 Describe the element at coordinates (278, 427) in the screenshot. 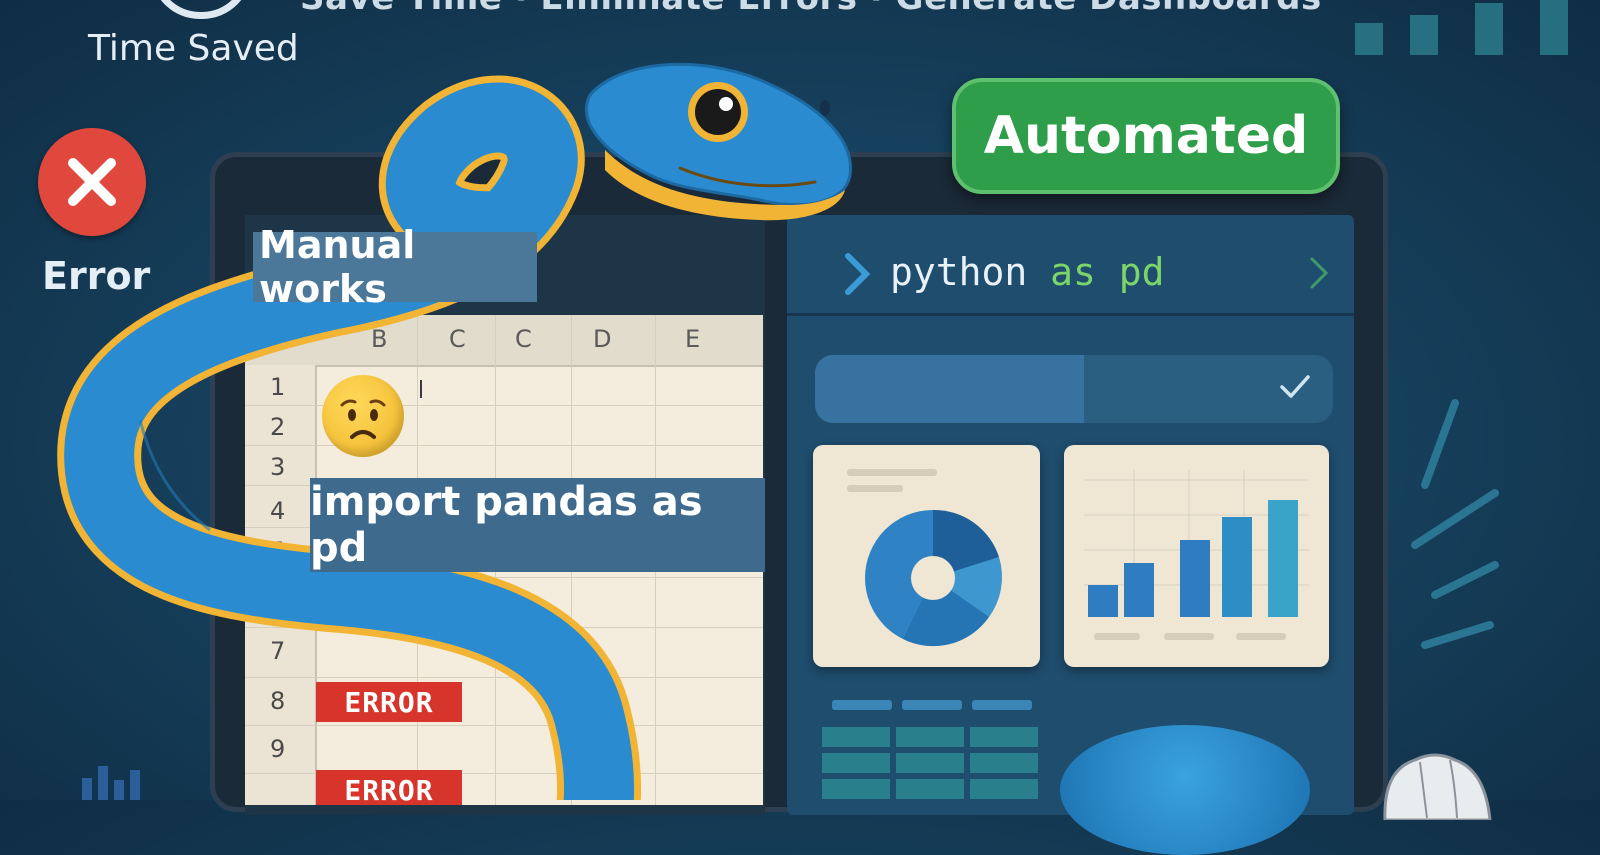

I see `row-number: 2` at that location.